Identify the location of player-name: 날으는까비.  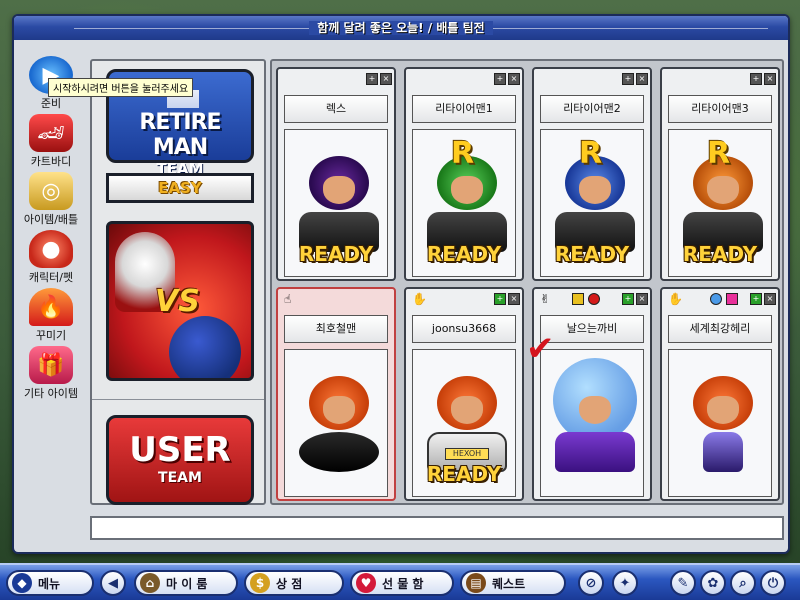
(592, 329).